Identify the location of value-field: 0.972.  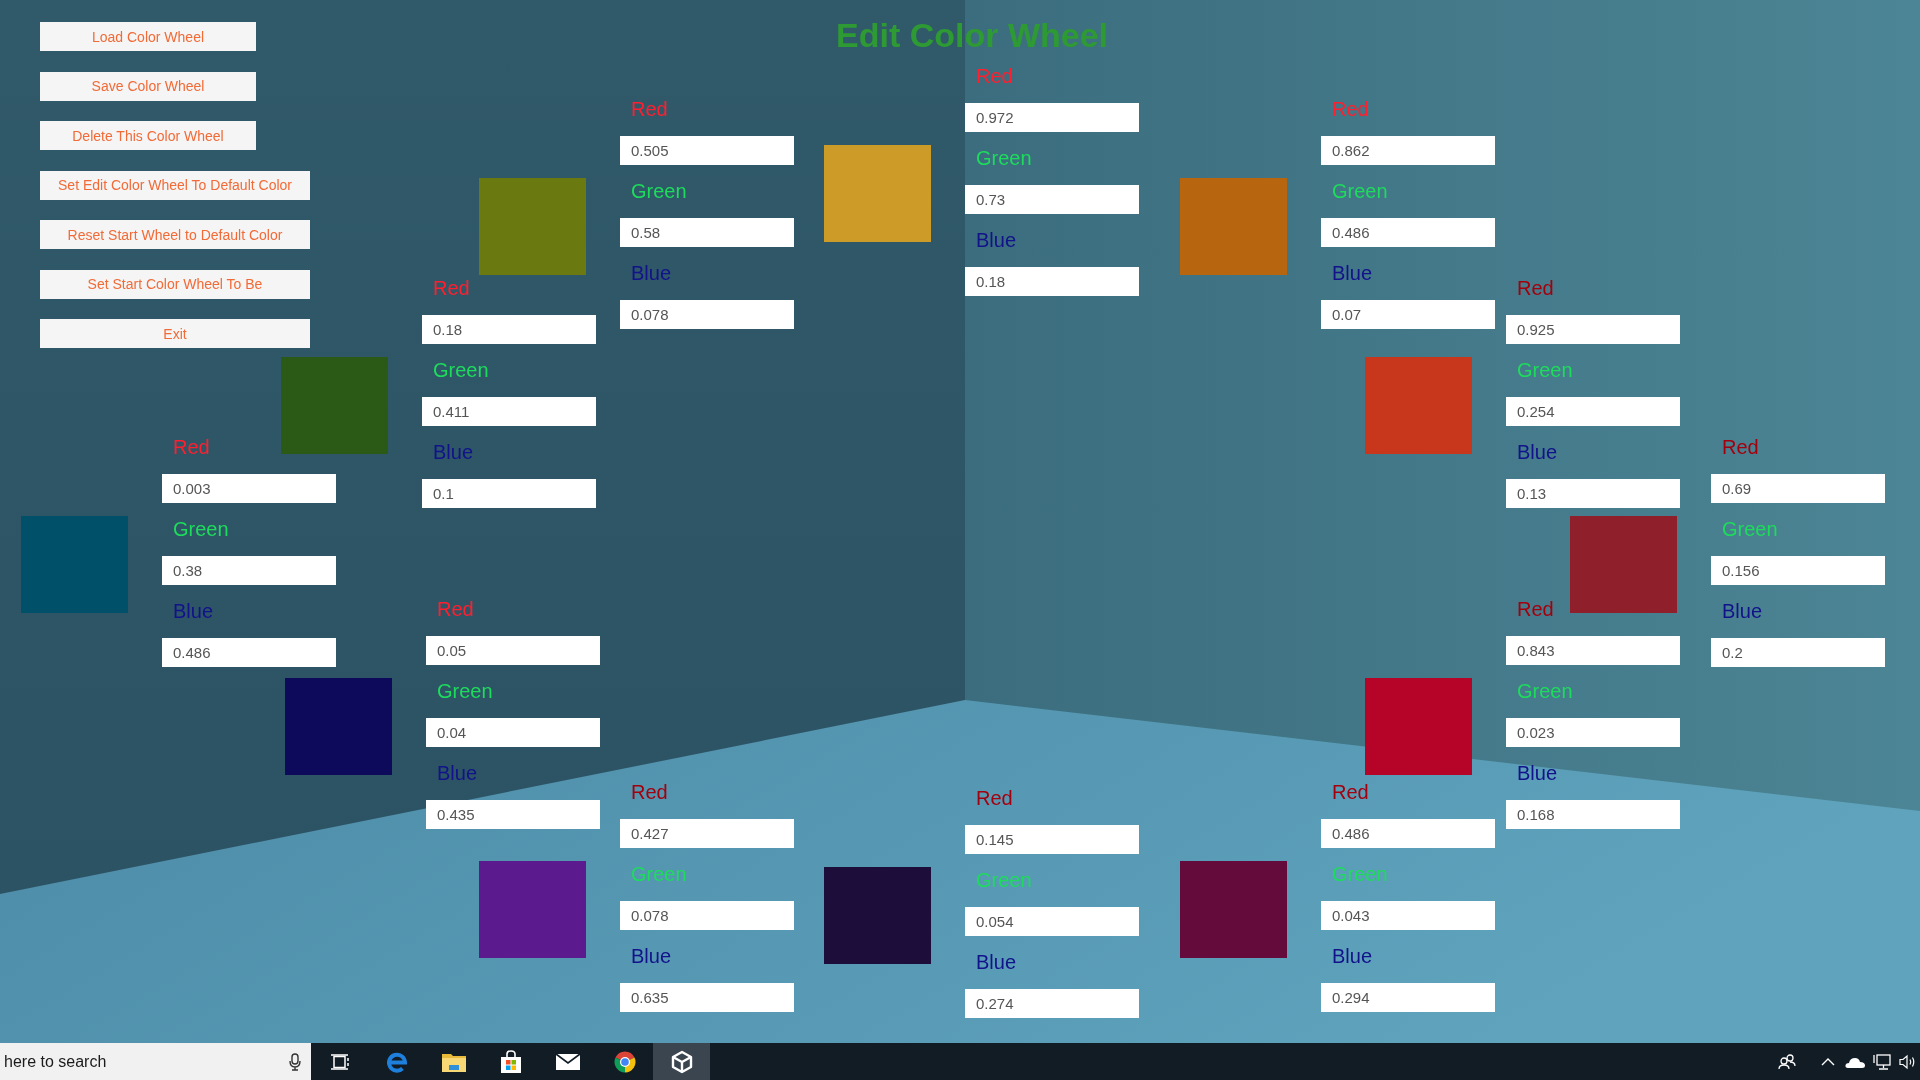
(1052, 117).